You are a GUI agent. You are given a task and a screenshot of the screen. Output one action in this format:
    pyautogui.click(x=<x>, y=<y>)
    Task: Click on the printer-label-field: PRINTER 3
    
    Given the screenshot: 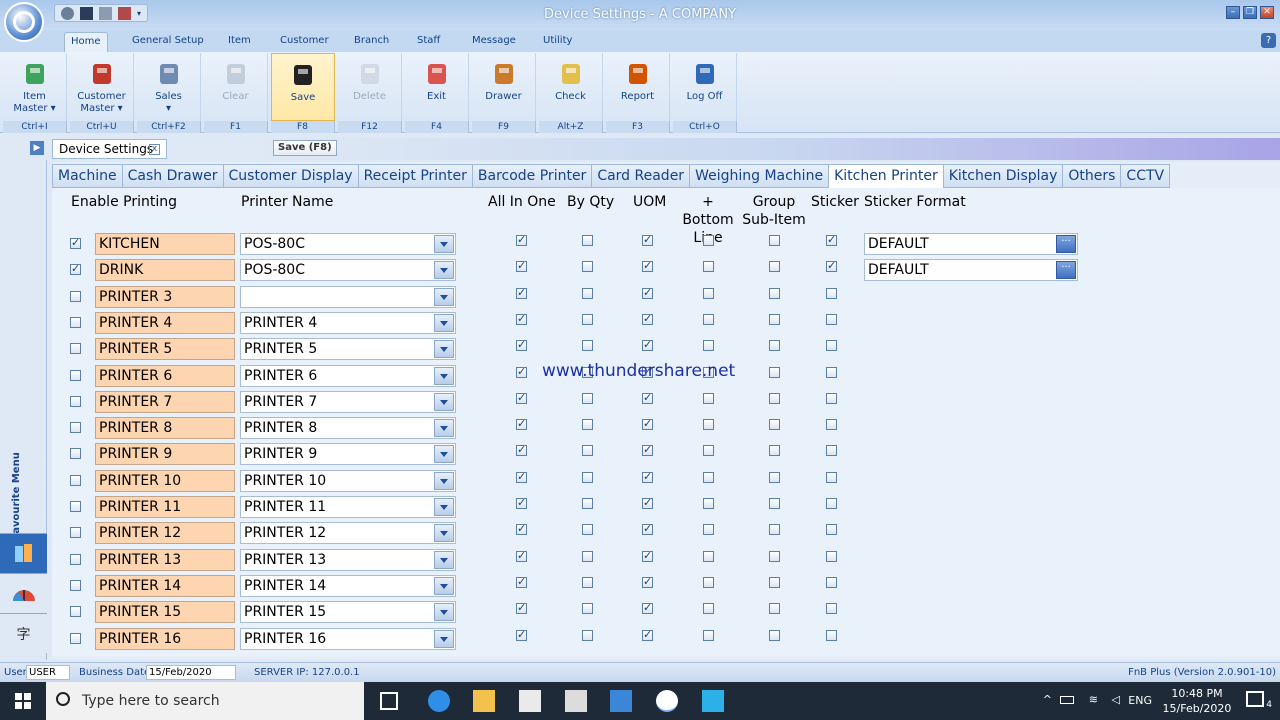 What is the action you would take?
    pyautogui.click(x=165, y=296)
    